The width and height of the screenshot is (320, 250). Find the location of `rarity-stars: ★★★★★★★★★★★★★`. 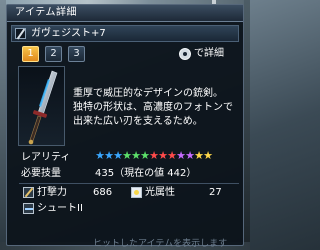

rarity-stars: ★★★★★★★★★★★★★ is located at coordinates (154, 156).